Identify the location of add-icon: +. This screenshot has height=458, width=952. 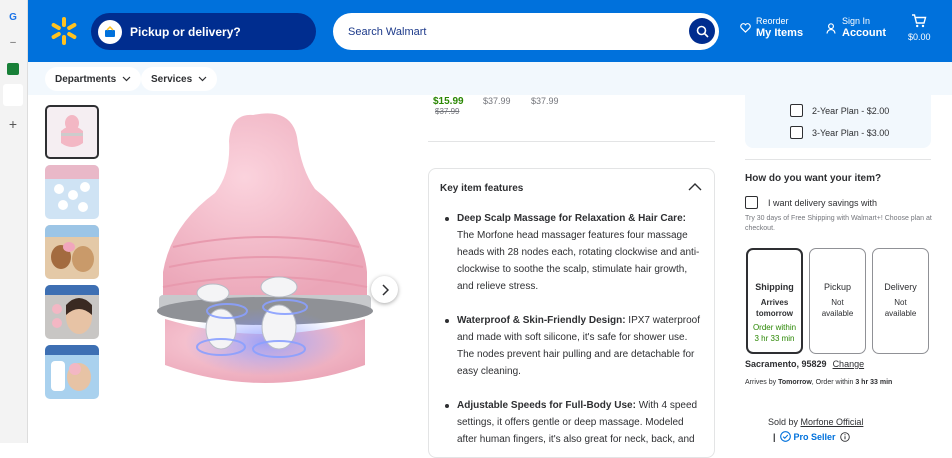
(13, 124).